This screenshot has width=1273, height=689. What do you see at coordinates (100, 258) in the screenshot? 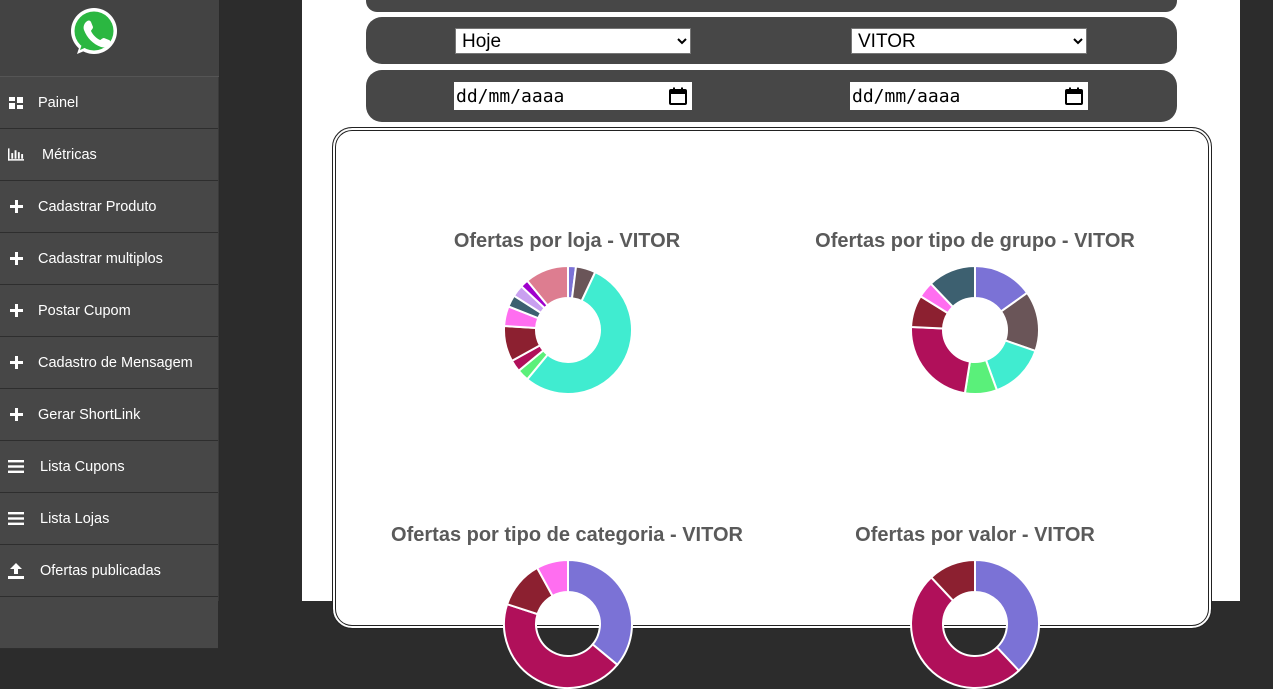
I see `sidebar-item-label: Cadastrar multiplos` at bounding box center [100, 258].